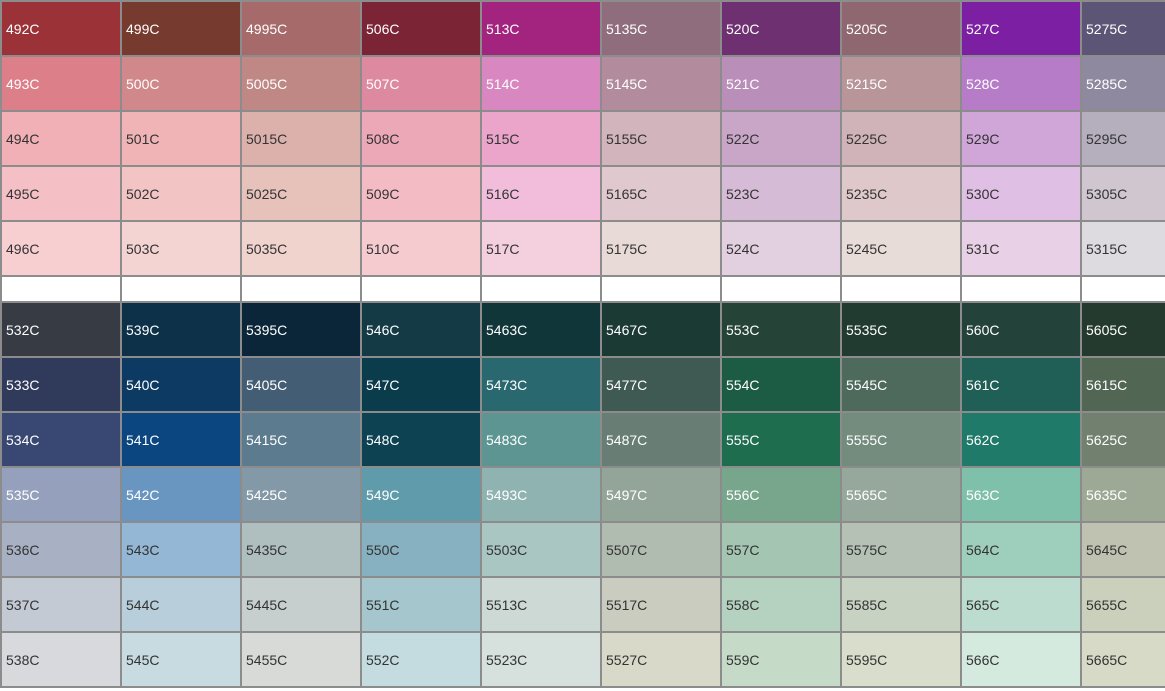 The height and width of the screenshot is (691, 1165). Describe the element at coordinates (781, 28) in the screenshot. I see `color-swatch-520c: 520C` at that location.